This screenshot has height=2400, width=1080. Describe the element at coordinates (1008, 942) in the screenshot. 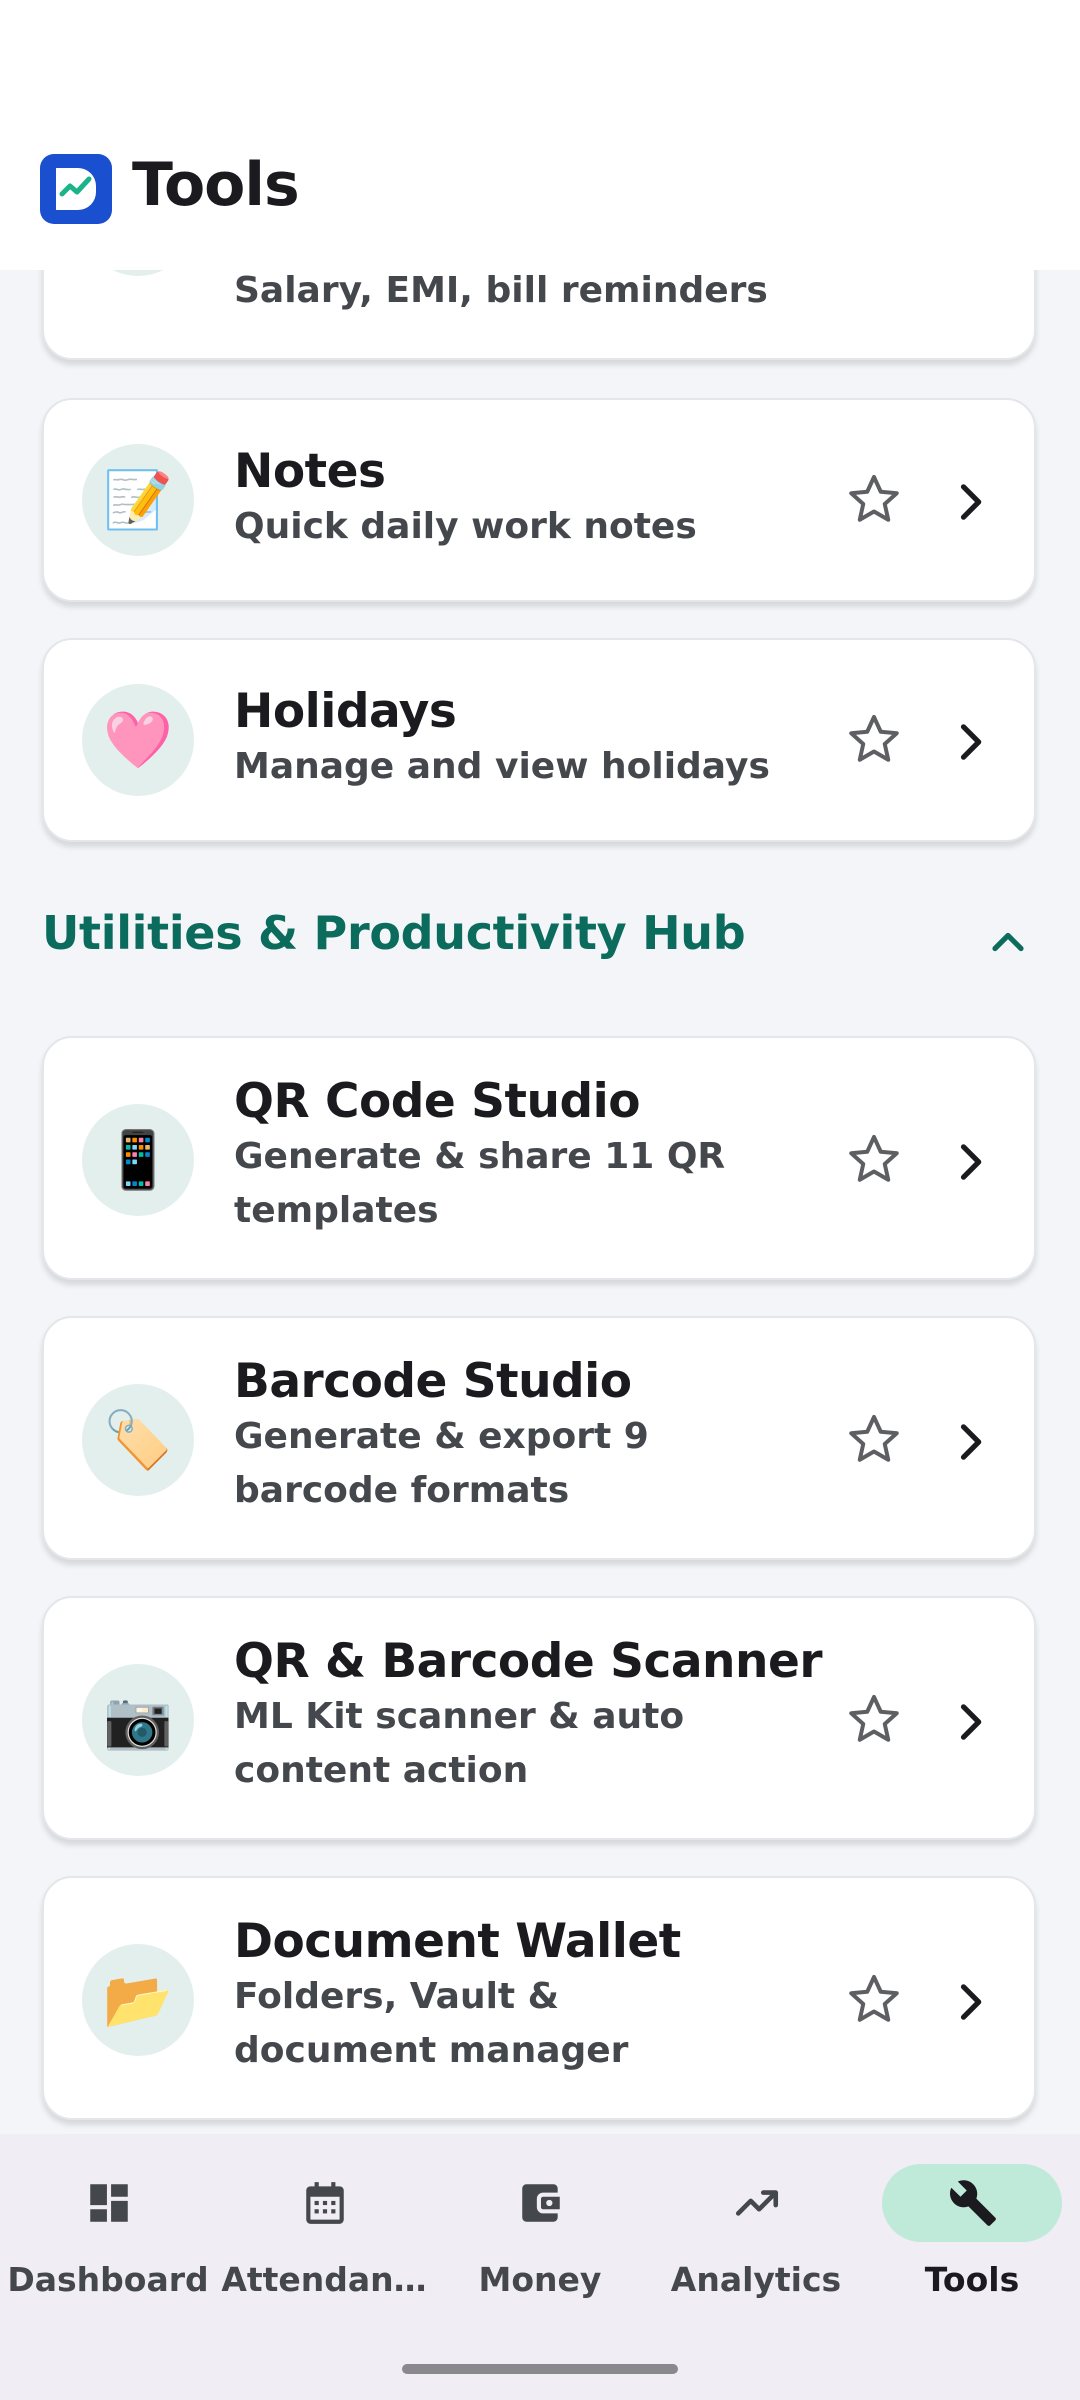

I see `chevron-up-icon` at that location.